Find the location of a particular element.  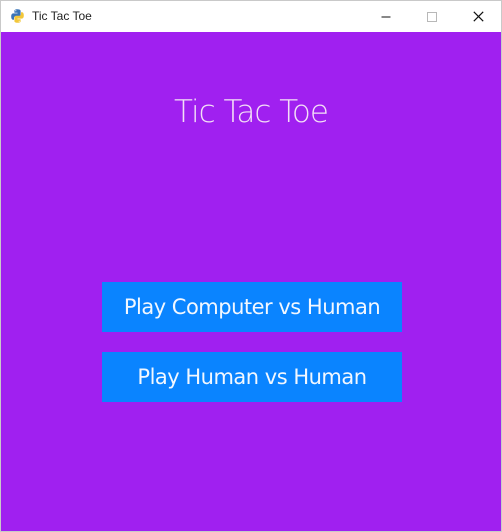

minimize-icon is located at coordinates (386, 17).